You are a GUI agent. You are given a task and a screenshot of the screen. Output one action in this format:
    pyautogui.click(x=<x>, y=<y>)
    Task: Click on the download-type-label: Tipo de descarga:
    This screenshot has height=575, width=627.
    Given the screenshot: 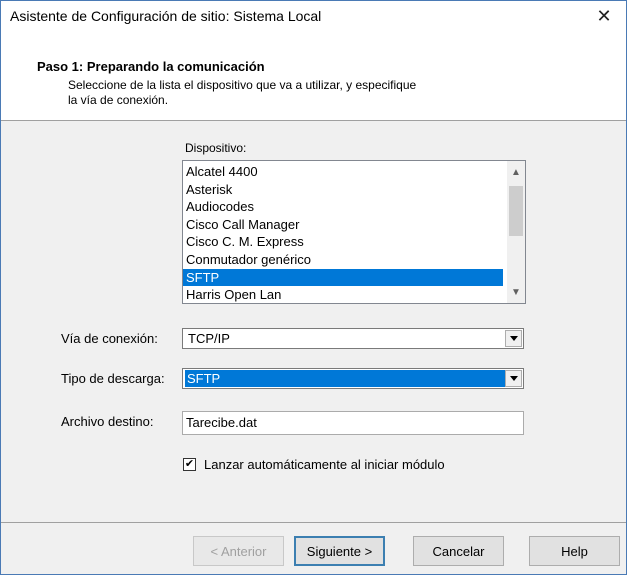 What is the action you would take?
    pyautogui.click(x=113, y=378)
    